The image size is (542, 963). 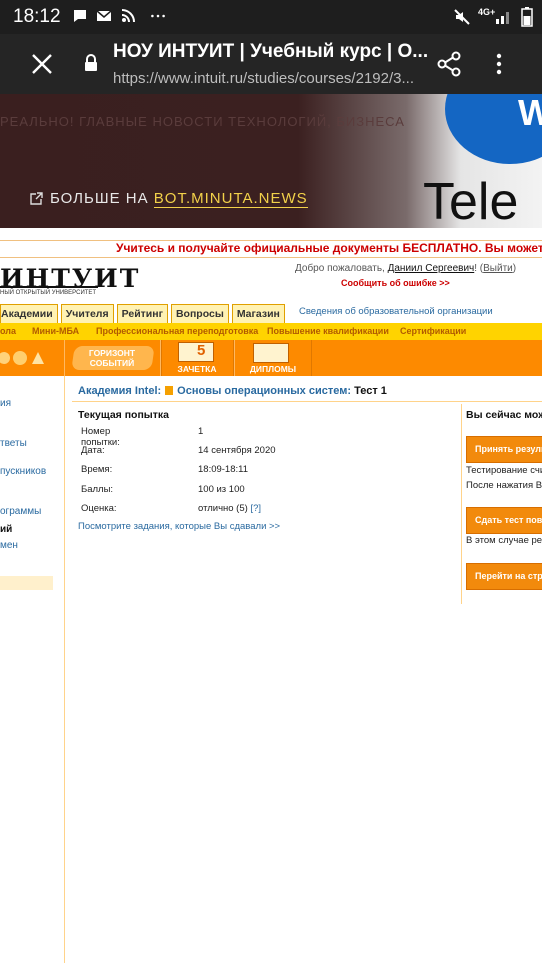 I want to click on retake-test-button: Сдать тест повт, so click(x=504, y=520).